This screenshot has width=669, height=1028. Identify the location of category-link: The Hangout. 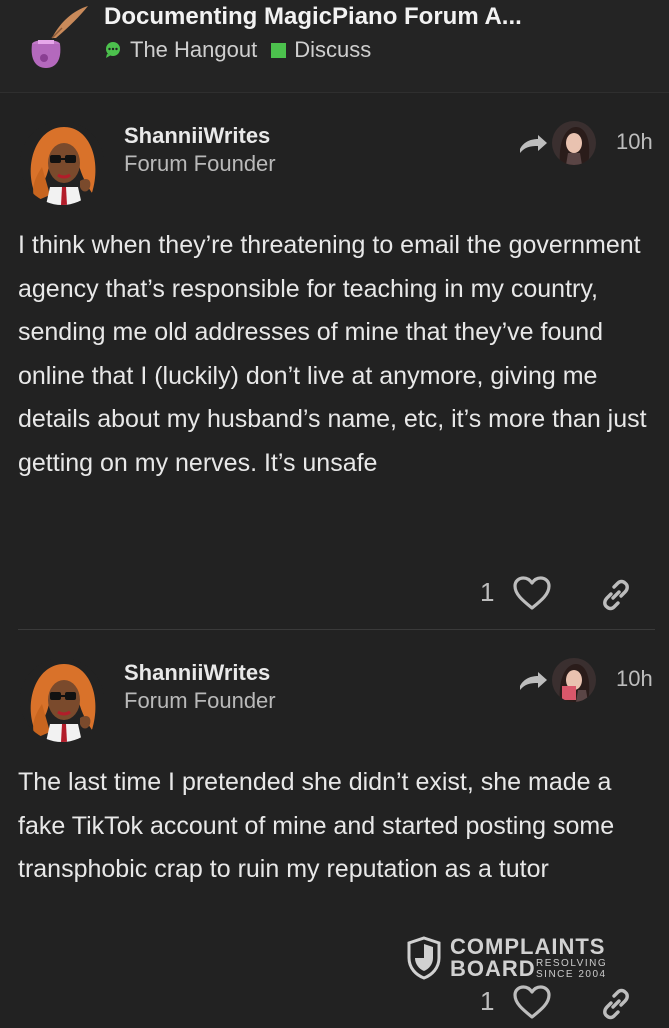
(193, 50).